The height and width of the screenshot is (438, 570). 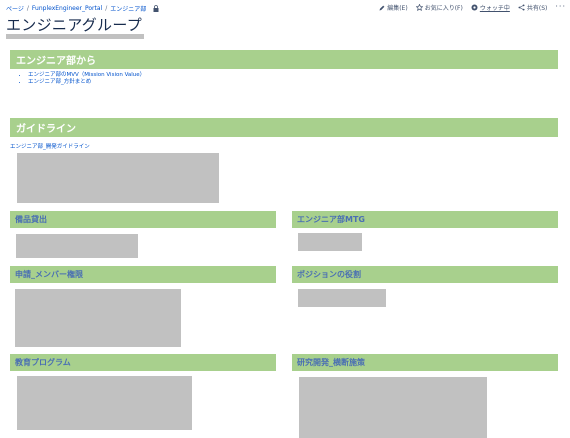 I want to click on section-education-header: 教育プログラム, so click(x=143, y=362).